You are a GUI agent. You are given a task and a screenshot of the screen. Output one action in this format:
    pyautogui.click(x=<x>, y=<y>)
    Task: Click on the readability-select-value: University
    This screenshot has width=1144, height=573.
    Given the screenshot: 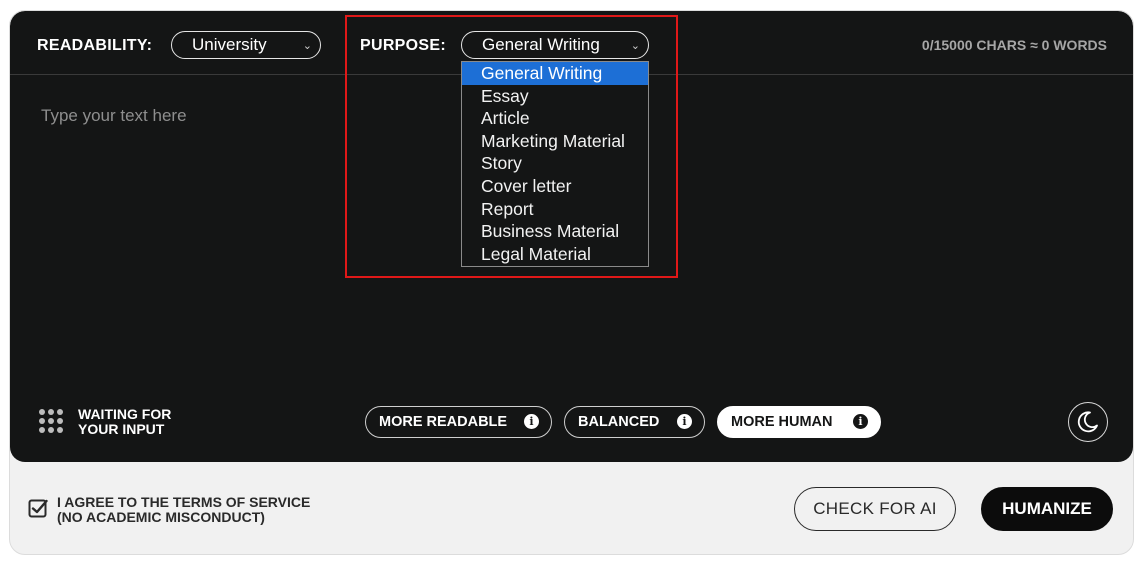 What is the action you would take?
    pyautogui.click(x=229, y=44)
    